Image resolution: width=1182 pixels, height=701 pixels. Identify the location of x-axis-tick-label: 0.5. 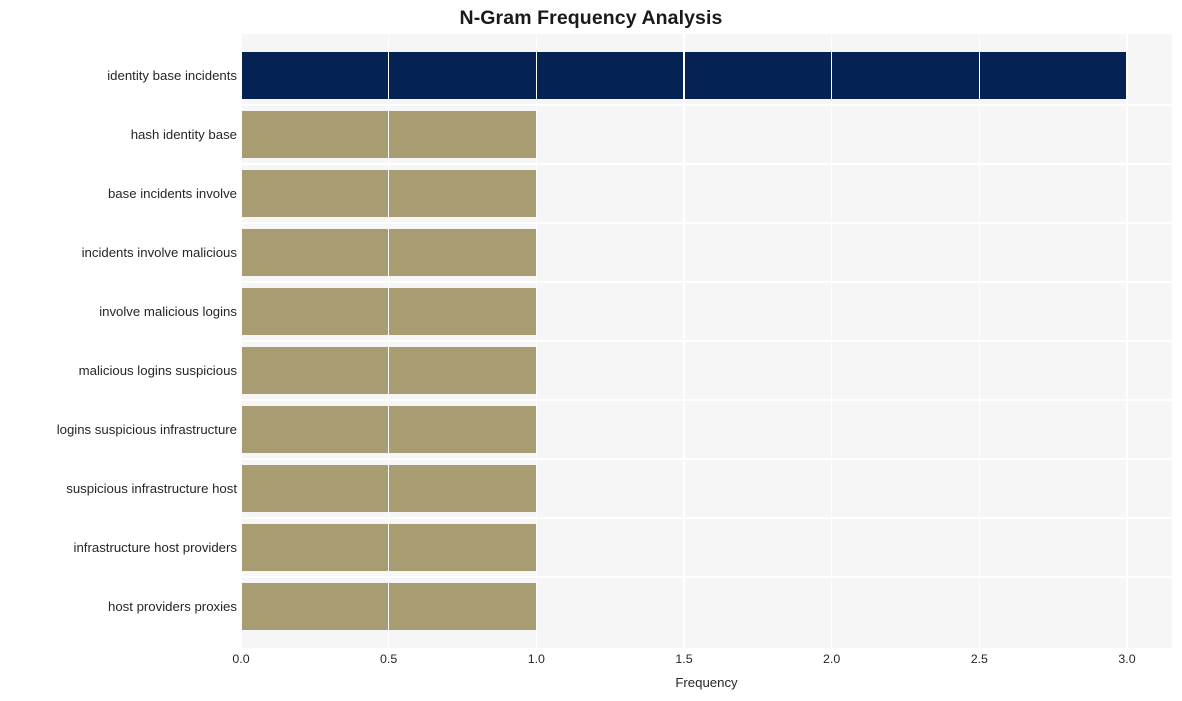
(389, 659).